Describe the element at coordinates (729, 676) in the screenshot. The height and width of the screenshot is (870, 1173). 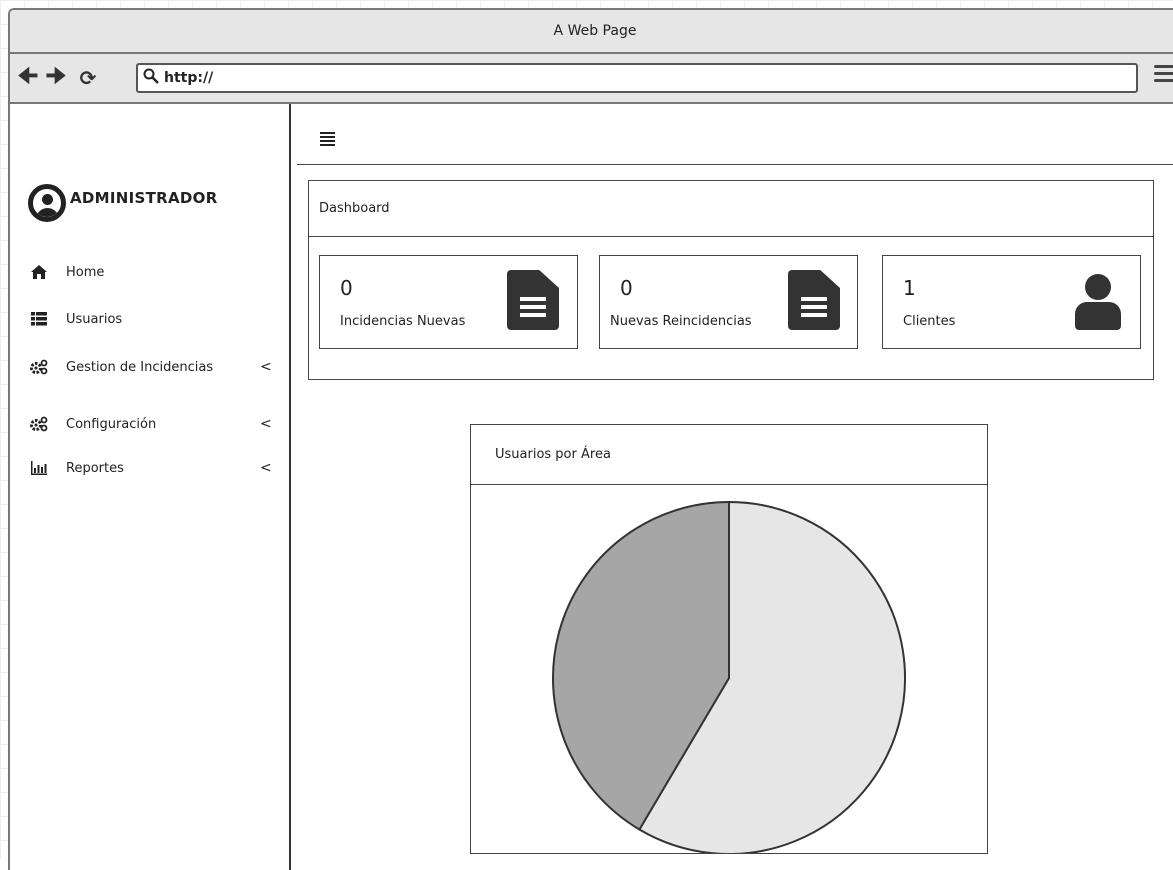
I see `pie-chart` at that location.